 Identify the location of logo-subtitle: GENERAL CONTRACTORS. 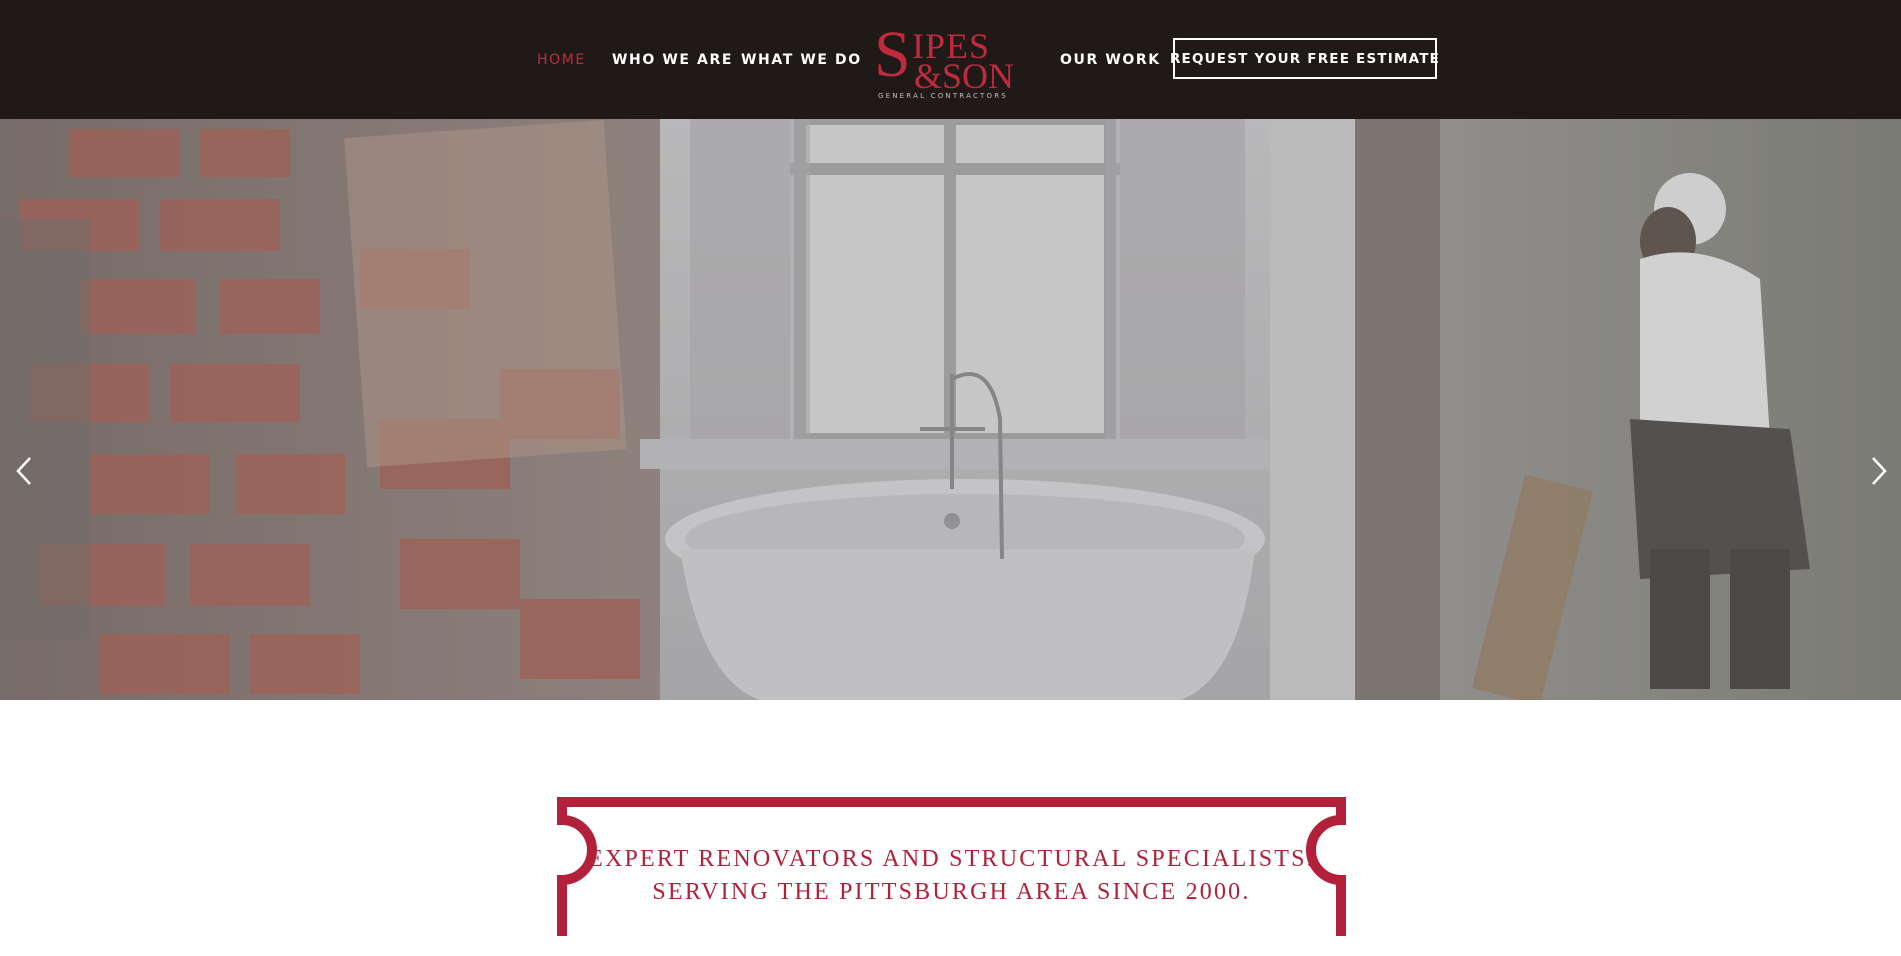
(943, 96).